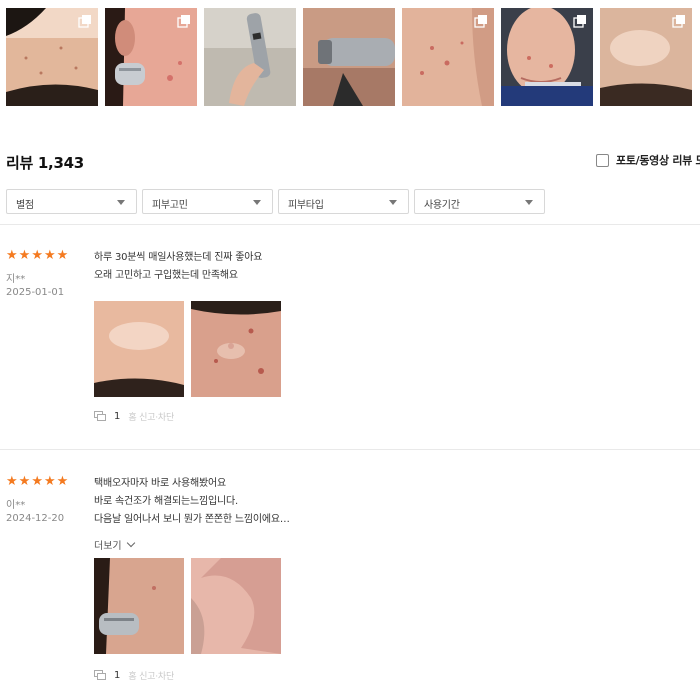 The width and height of the screenshot is (700, 700). Describe the element at coordinates (166, 501) in the screenshot. I see `review-text-line: 바로 속건조가 해결되는느낌입니다.` at that location.